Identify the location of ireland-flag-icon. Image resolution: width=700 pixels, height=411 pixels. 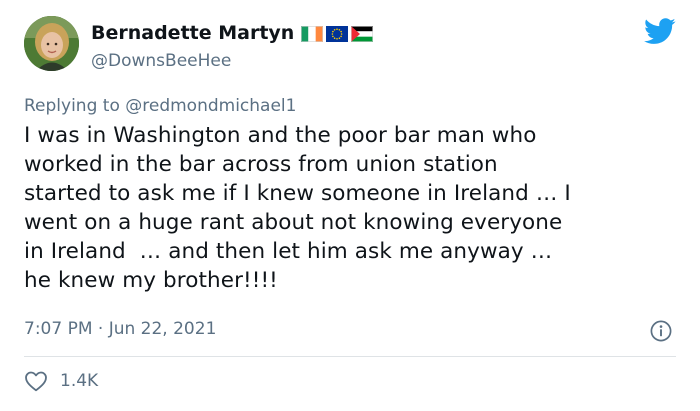
(312, 34).